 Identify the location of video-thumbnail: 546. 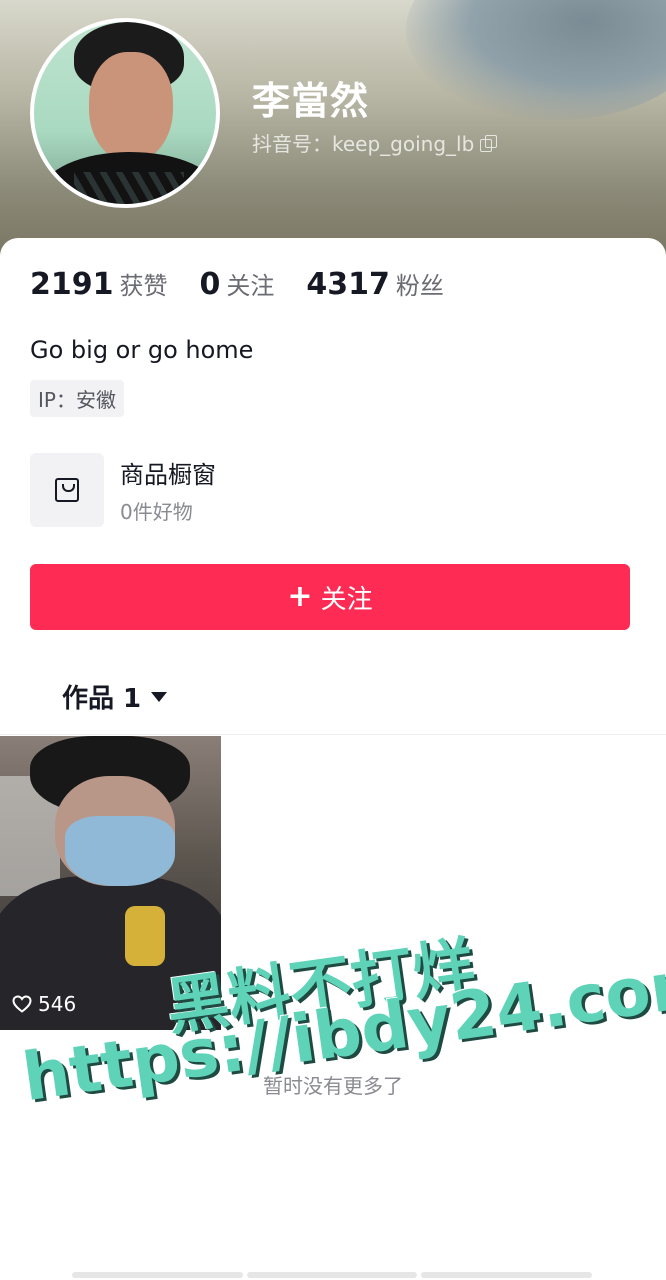
(110, 883).